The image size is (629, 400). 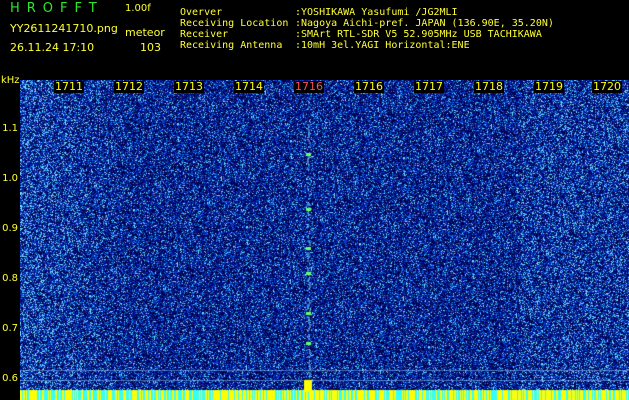 I want to click on x-tick: 1712, so click(x=129, y=86).